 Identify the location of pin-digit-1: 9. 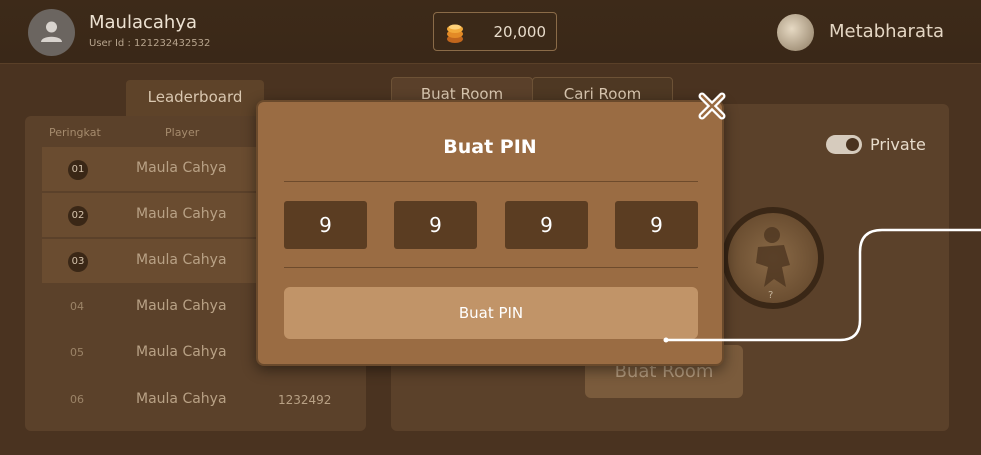
(325, 225).